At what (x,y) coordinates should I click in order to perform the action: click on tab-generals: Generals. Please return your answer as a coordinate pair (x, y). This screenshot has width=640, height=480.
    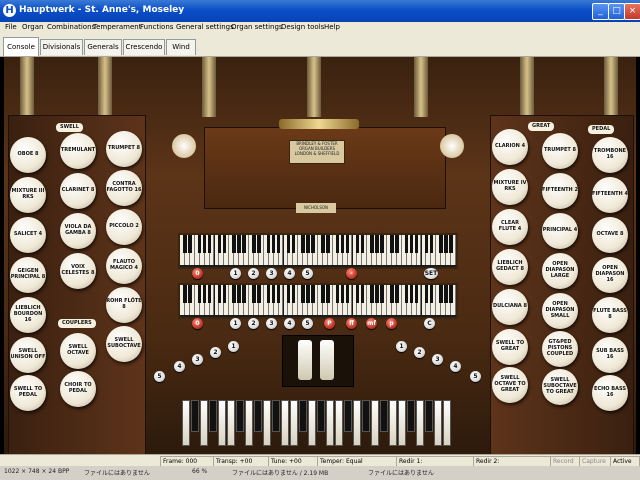
    Looking at the image, I should click on (103, 47).